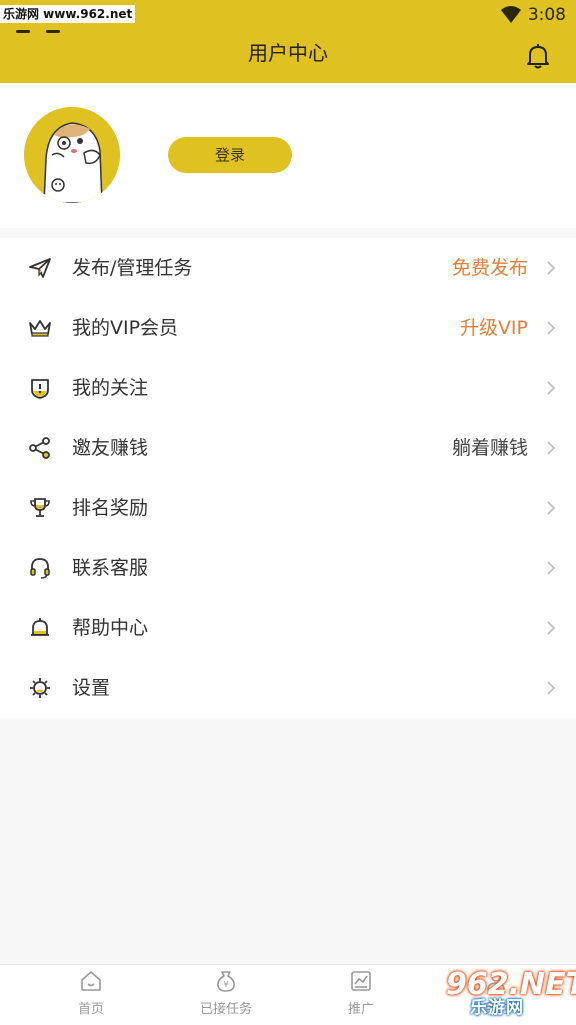 The width and height of the screenshot is (576, 1025). What do you see at coordinates (361, 995) in the screenshot?
I see `tab-promote: 推广` at bounding box center [361, 995].